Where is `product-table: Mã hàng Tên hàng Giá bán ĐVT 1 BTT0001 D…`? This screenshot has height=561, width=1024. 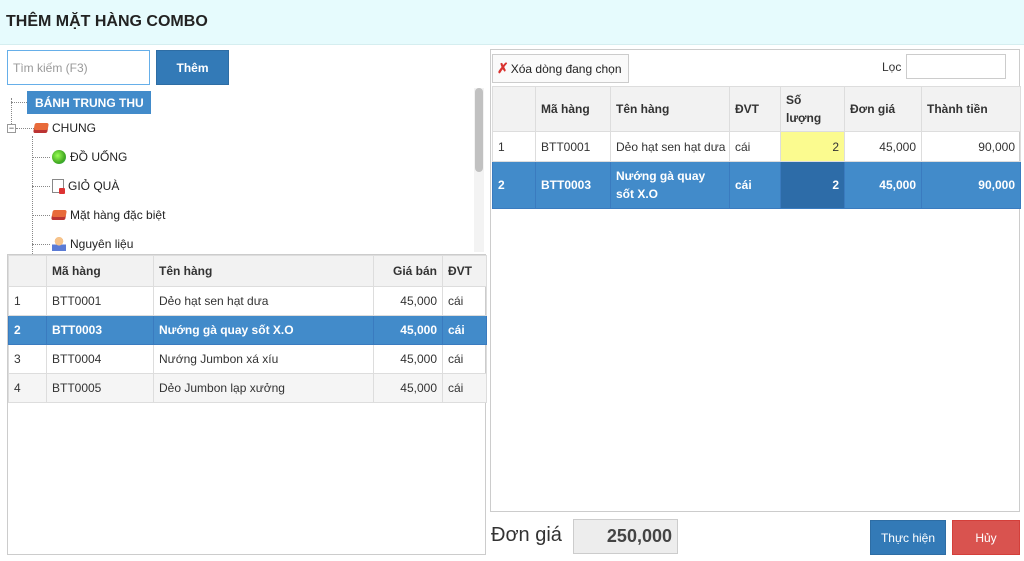
product-table: Mã hàng Tên hàng Giá bán ĐVT 1 BTT0001 D… is located at coordinates (247, 329).